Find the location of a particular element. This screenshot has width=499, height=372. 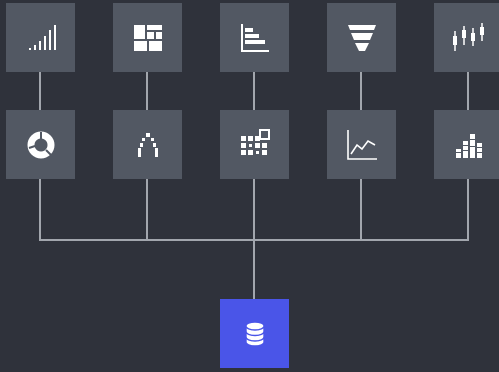

funnel-chart-icon is located at coordinates (361, 37).